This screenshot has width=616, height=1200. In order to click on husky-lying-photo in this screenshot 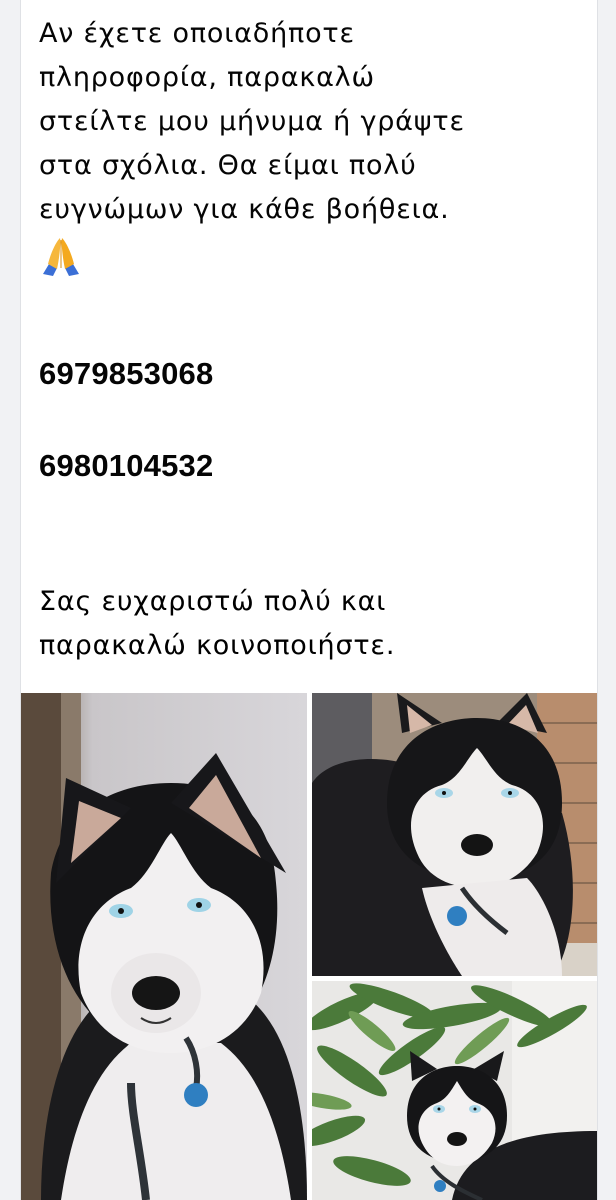, I will do `click(454, 834)`.